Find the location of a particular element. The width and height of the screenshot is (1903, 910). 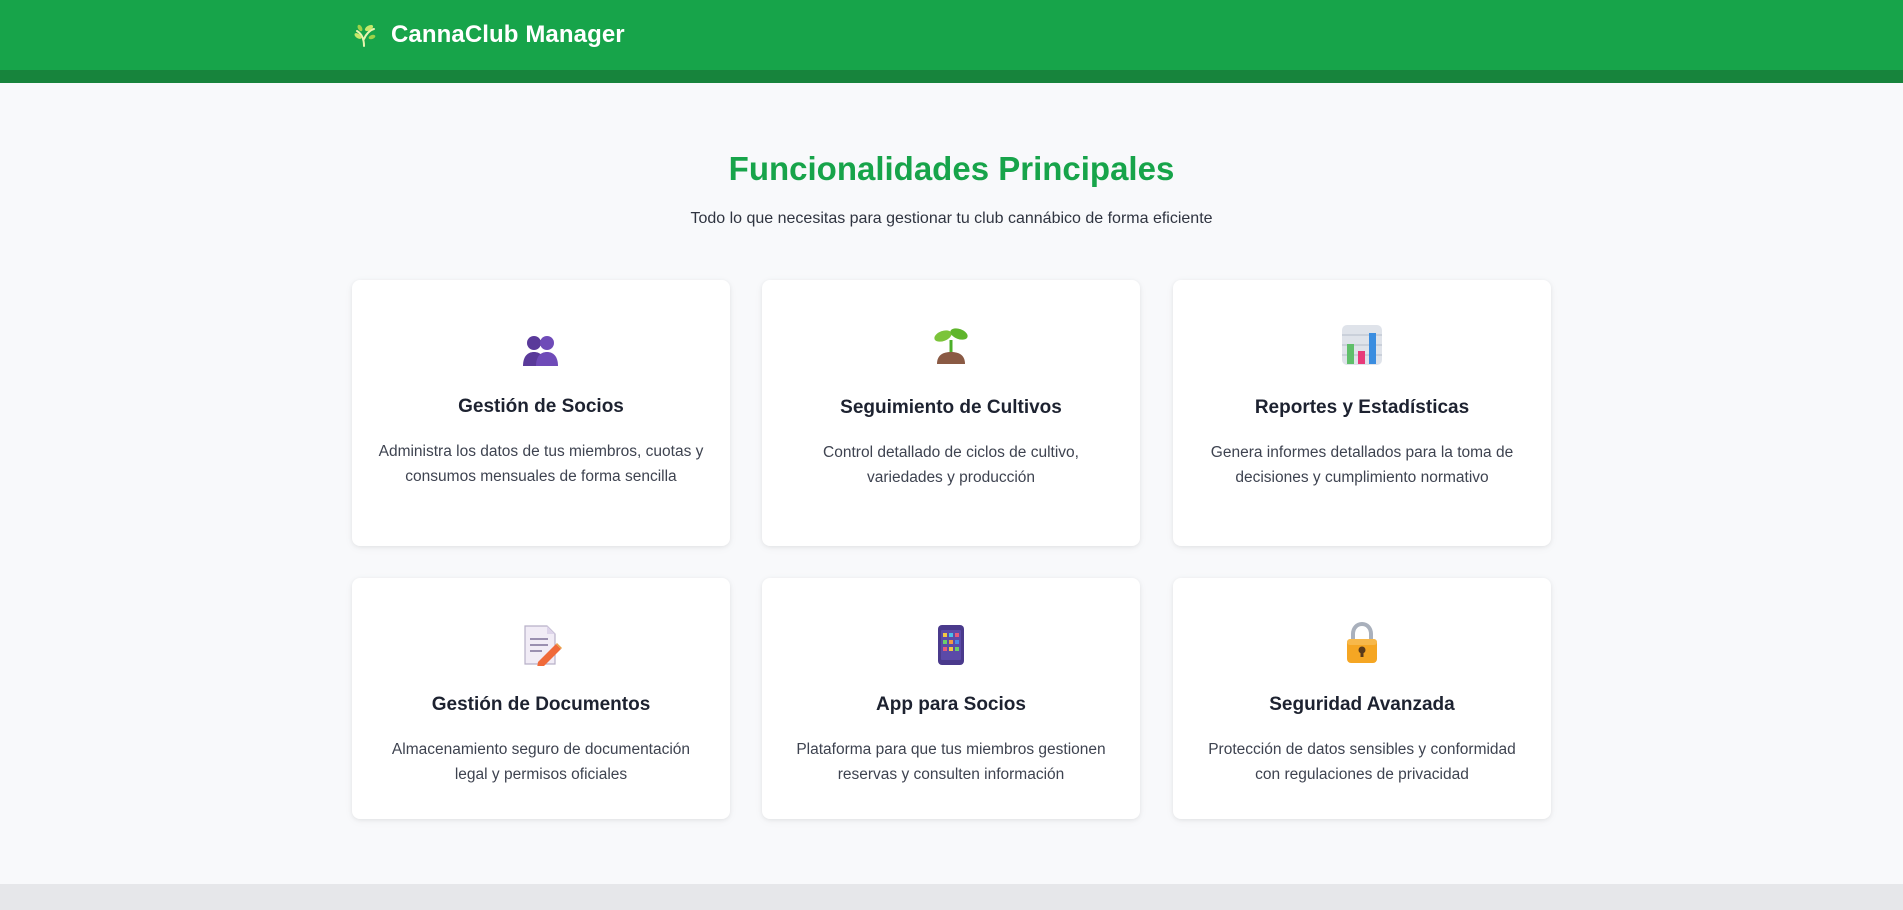

brand-logo-link: CannaClub Manager is located at coordinates (489, 35).